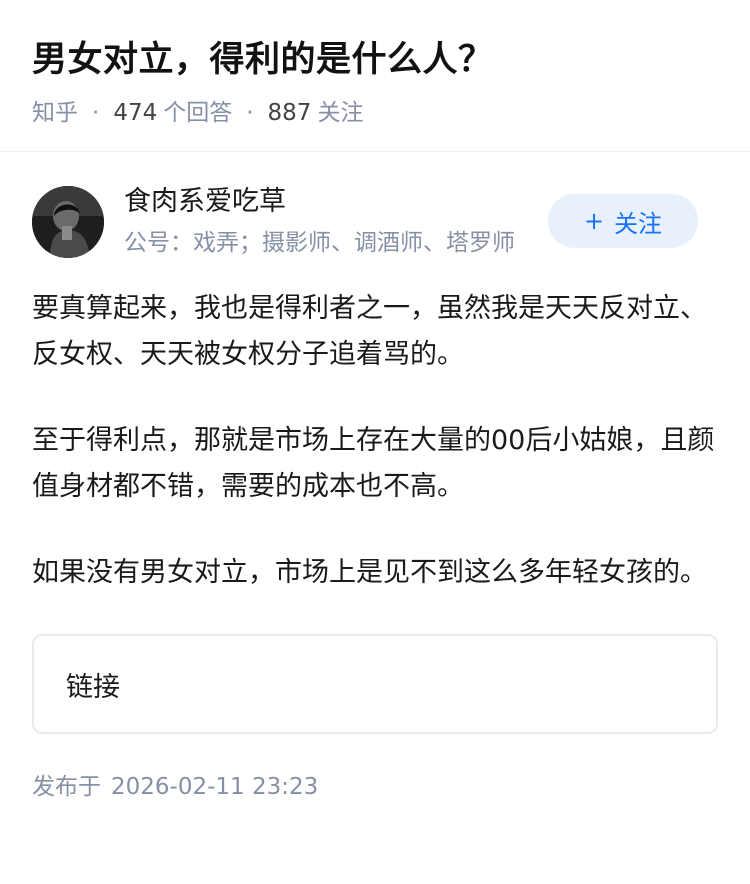 This screenshot has height=884, width=750. I want to click on publish-label: 发布于, so click(66, 787).